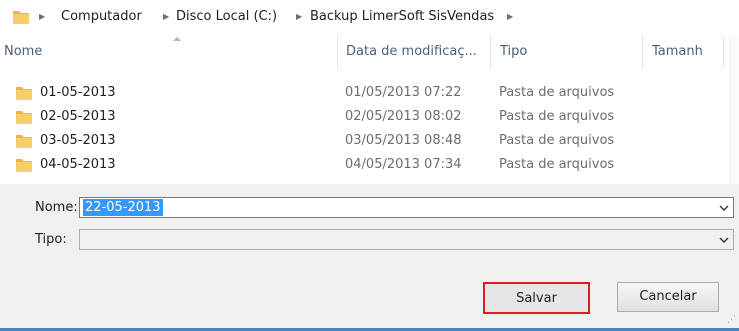 This screenshot has height=331, width=739. Describe the element at coordinates (51, 239) in the screenshot. I see `type-label: Tipo:` at that location.